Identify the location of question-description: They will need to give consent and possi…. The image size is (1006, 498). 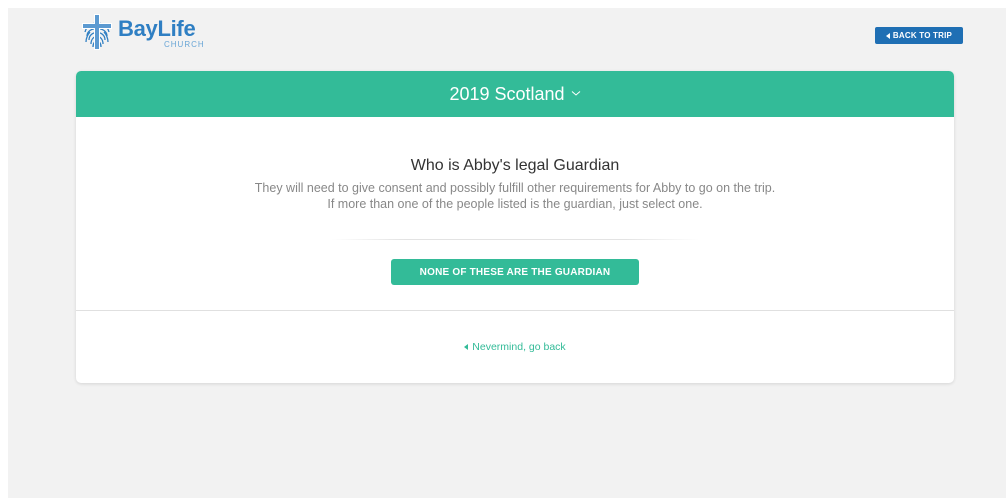
(515, 196).